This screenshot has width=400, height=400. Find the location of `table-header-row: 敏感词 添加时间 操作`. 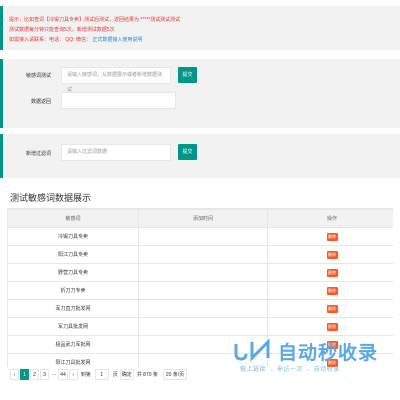

table-header-row: 敏感词 添加时间 操作 is located at coordinates (200, 218).